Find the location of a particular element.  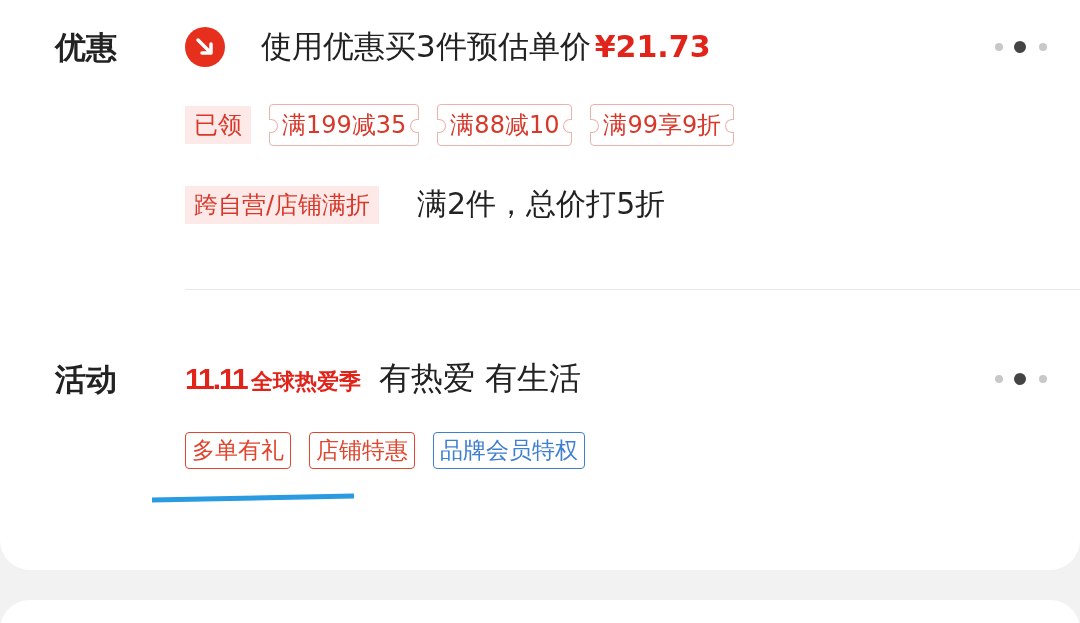

estimate-text: 使用优惠买3件预估单价¥21.73 is located at coordinates (486, 46).